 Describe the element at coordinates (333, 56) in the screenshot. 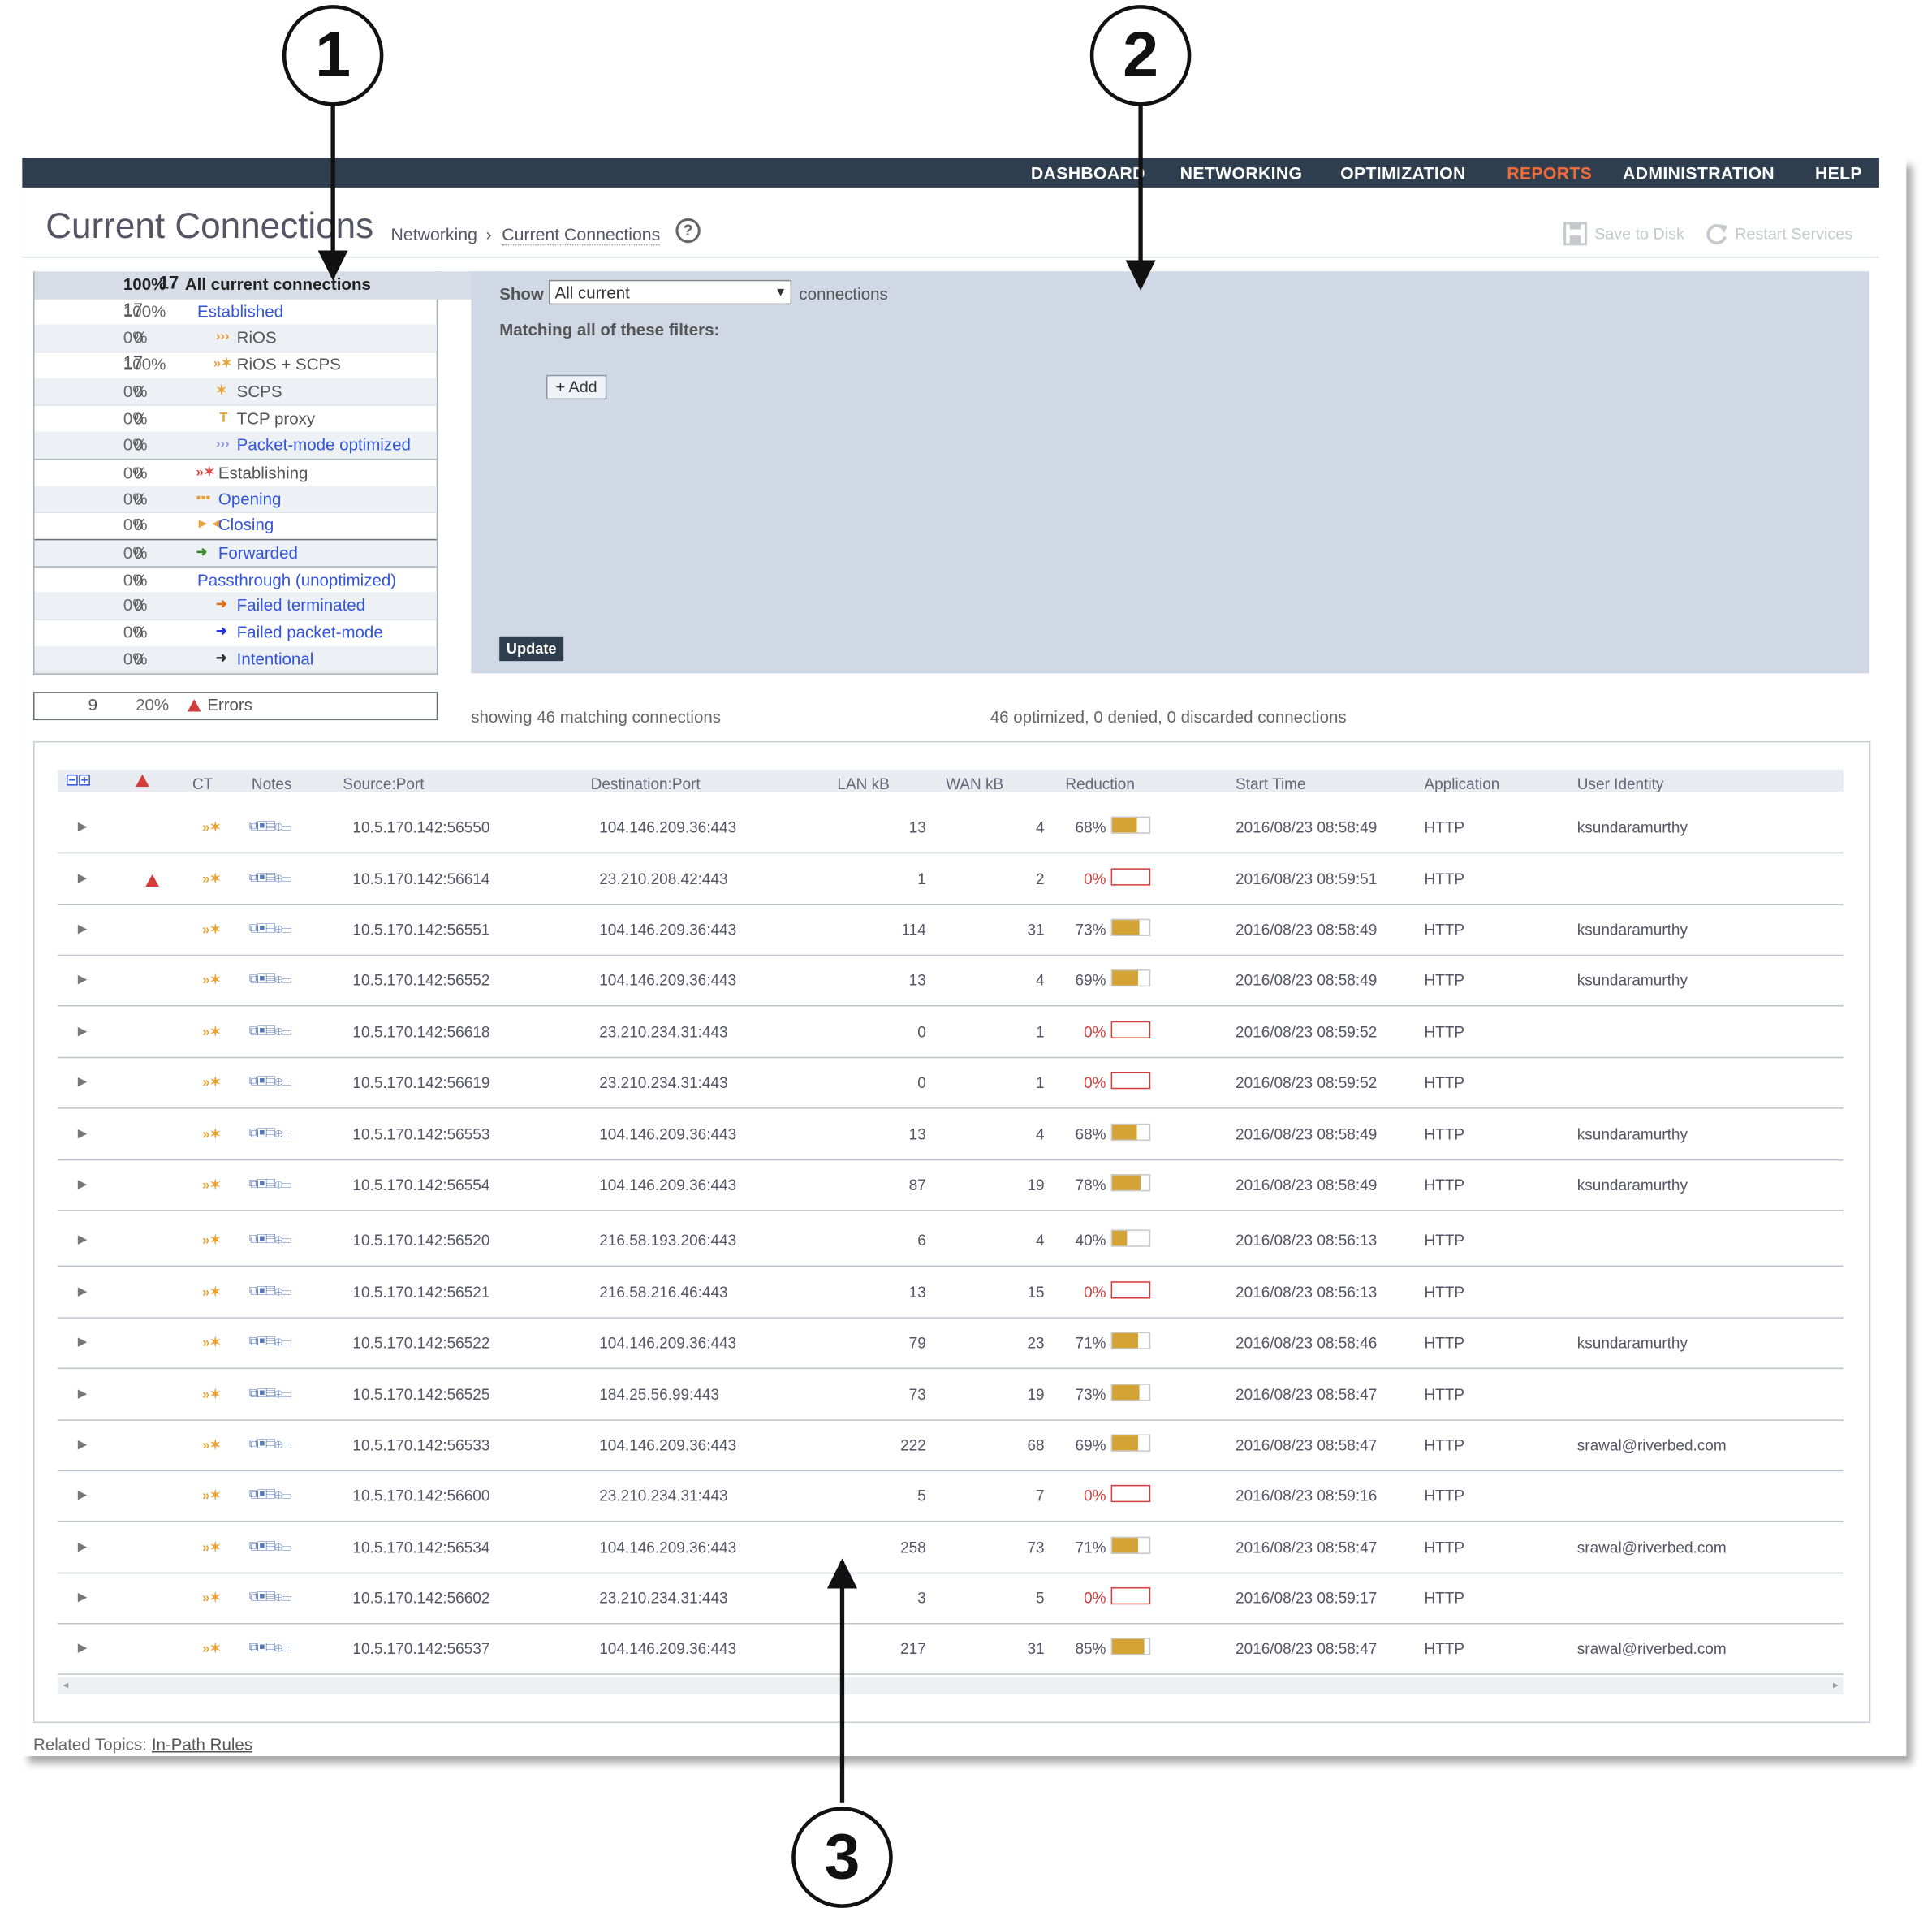

I see `callout-1: 1` at that location.